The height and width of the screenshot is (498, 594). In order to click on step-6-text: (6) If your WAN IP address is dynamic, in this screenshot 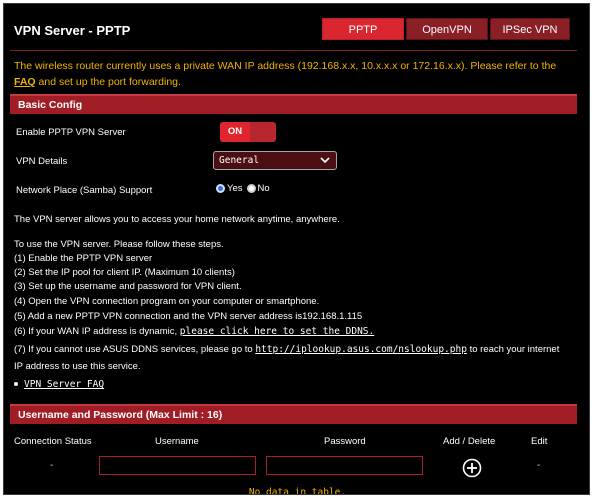, I will do `click(97, 331)`.